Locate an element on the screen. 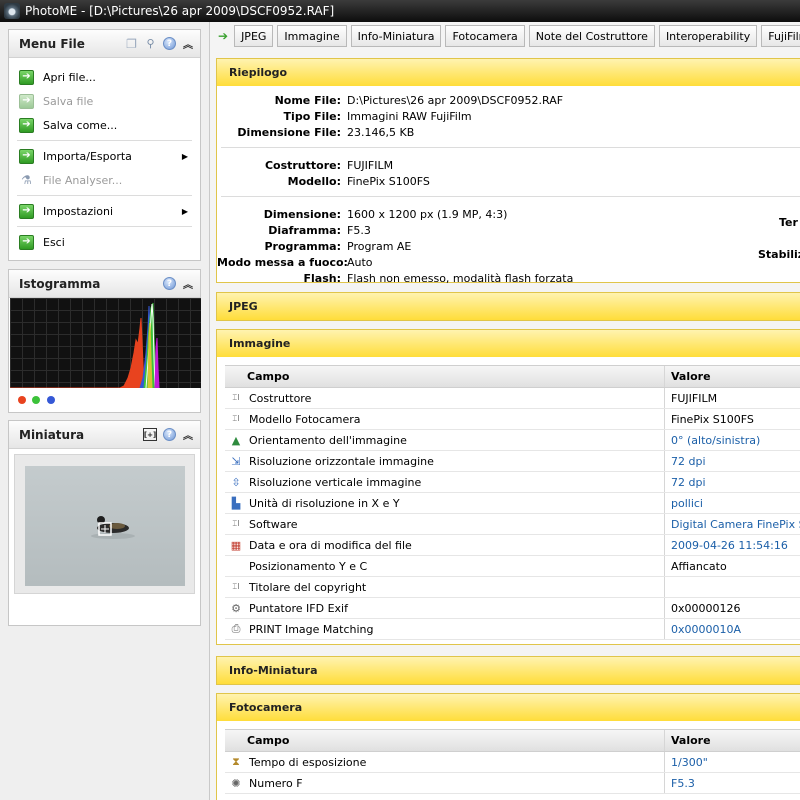  histogram-graph is located at coordinates (105, 343).